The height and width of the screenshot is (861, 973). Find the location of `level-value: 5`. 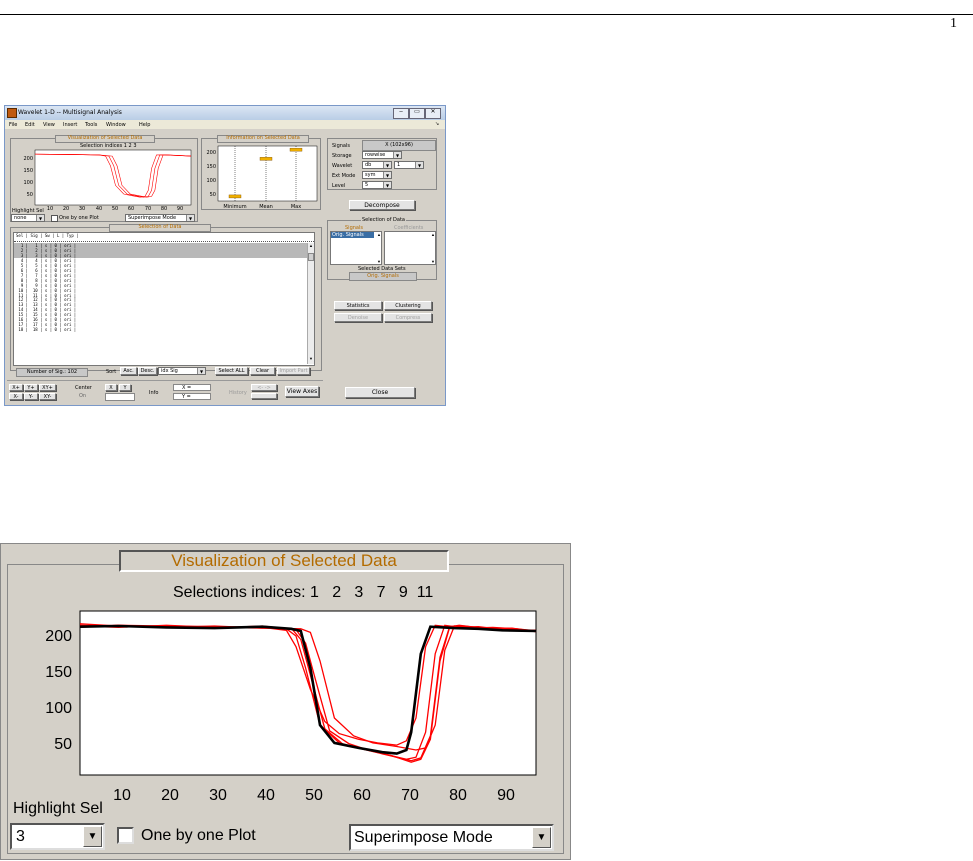

level-value: 5 is located at coordinates (367, 185).